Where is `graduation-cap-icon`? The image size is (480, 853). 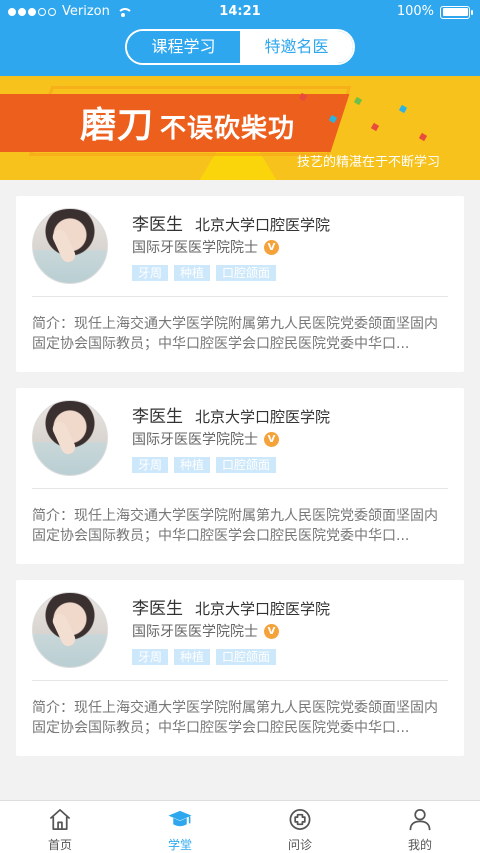
graduation-cap-icon is located at coordinates (180, 818).